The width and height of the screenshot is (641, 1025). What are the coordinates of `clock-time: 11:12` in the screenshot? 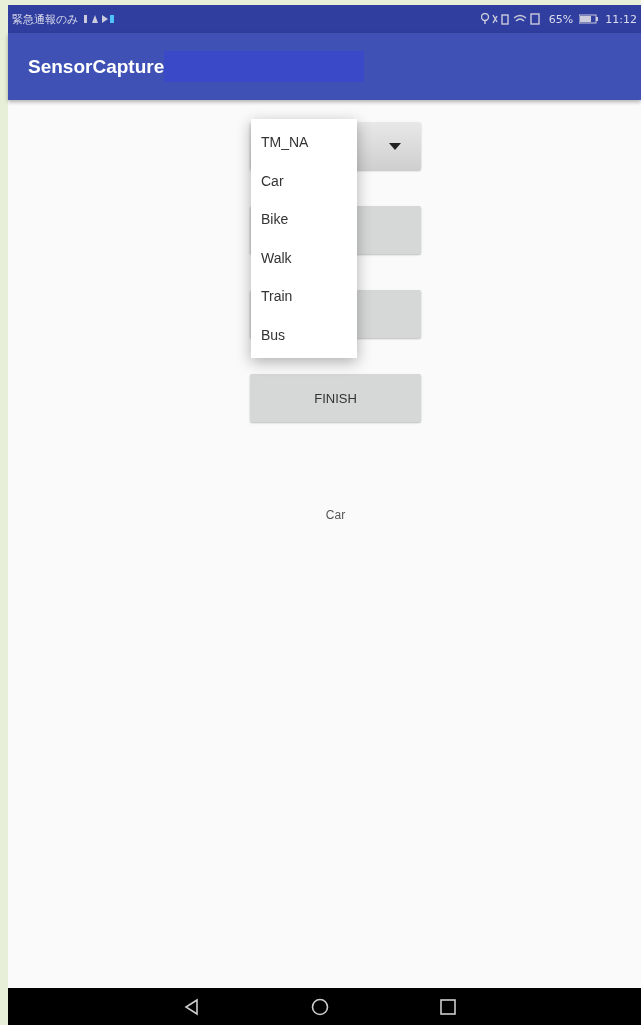 It's located at (621, 19).